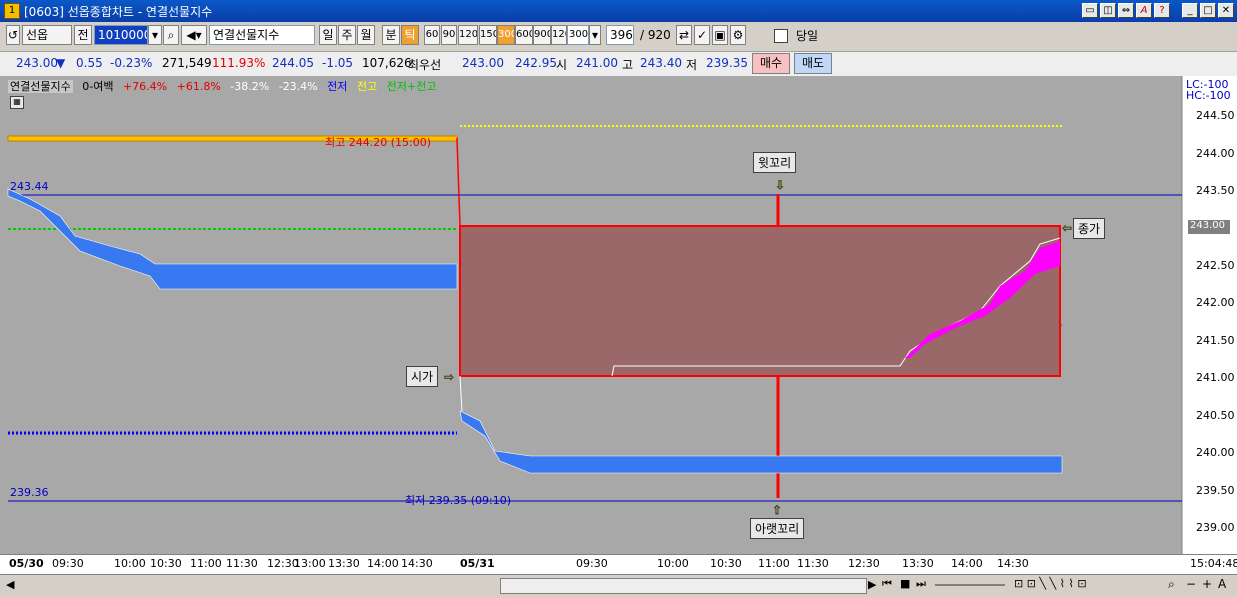 Image resolution: width=1237 pixels, height=597 pixels. Describe the element at coordinates (775, 162) in the screenshot. I see `upper-wick-callout: 윗꼬리` at that location.